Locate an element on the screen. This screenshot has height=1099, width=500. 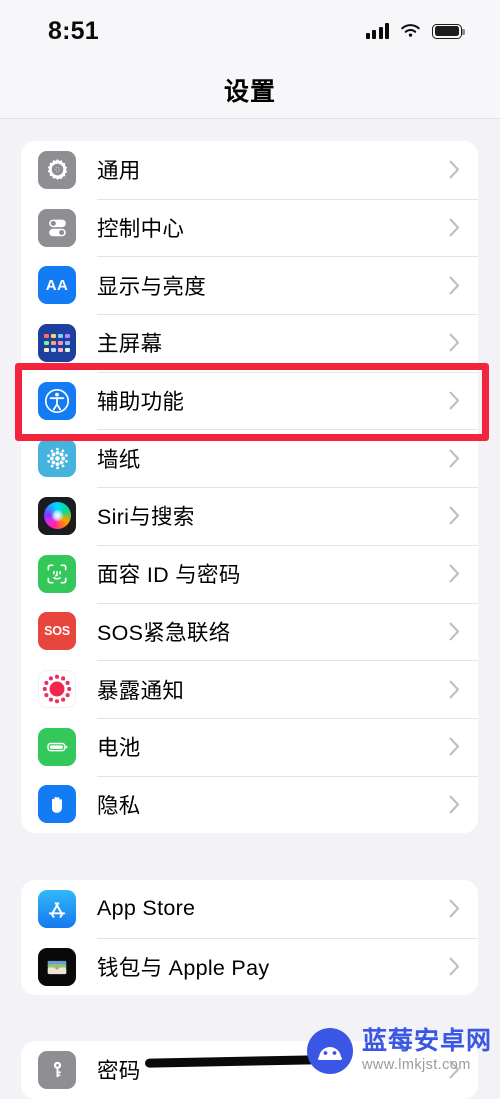
watermark: 蓝莓安卓网 www.lmkjst.com is located at coordinates (399, 1050).